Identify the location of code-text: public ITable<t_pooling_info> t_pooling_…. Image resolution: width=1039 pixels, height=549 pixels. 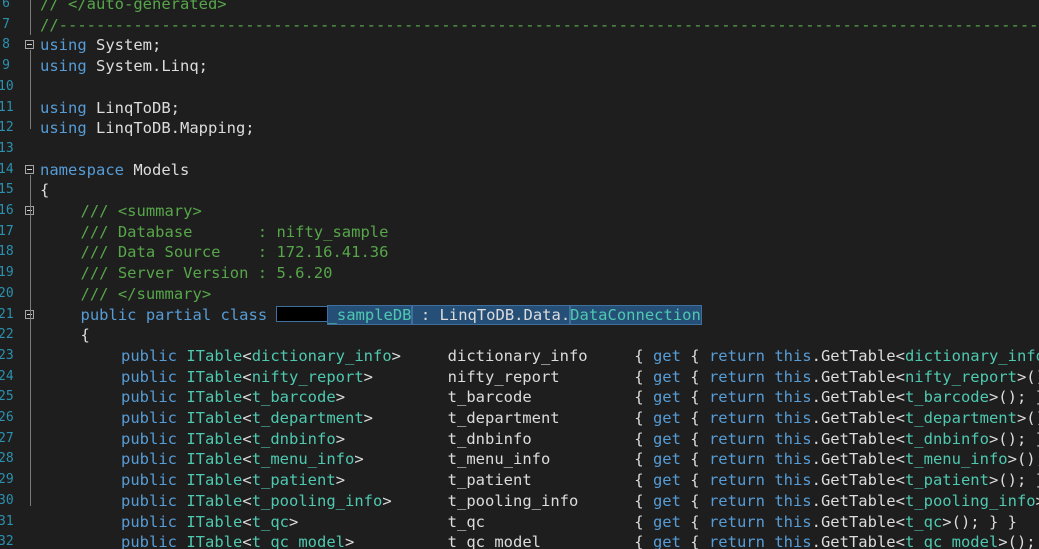
(580, 501).